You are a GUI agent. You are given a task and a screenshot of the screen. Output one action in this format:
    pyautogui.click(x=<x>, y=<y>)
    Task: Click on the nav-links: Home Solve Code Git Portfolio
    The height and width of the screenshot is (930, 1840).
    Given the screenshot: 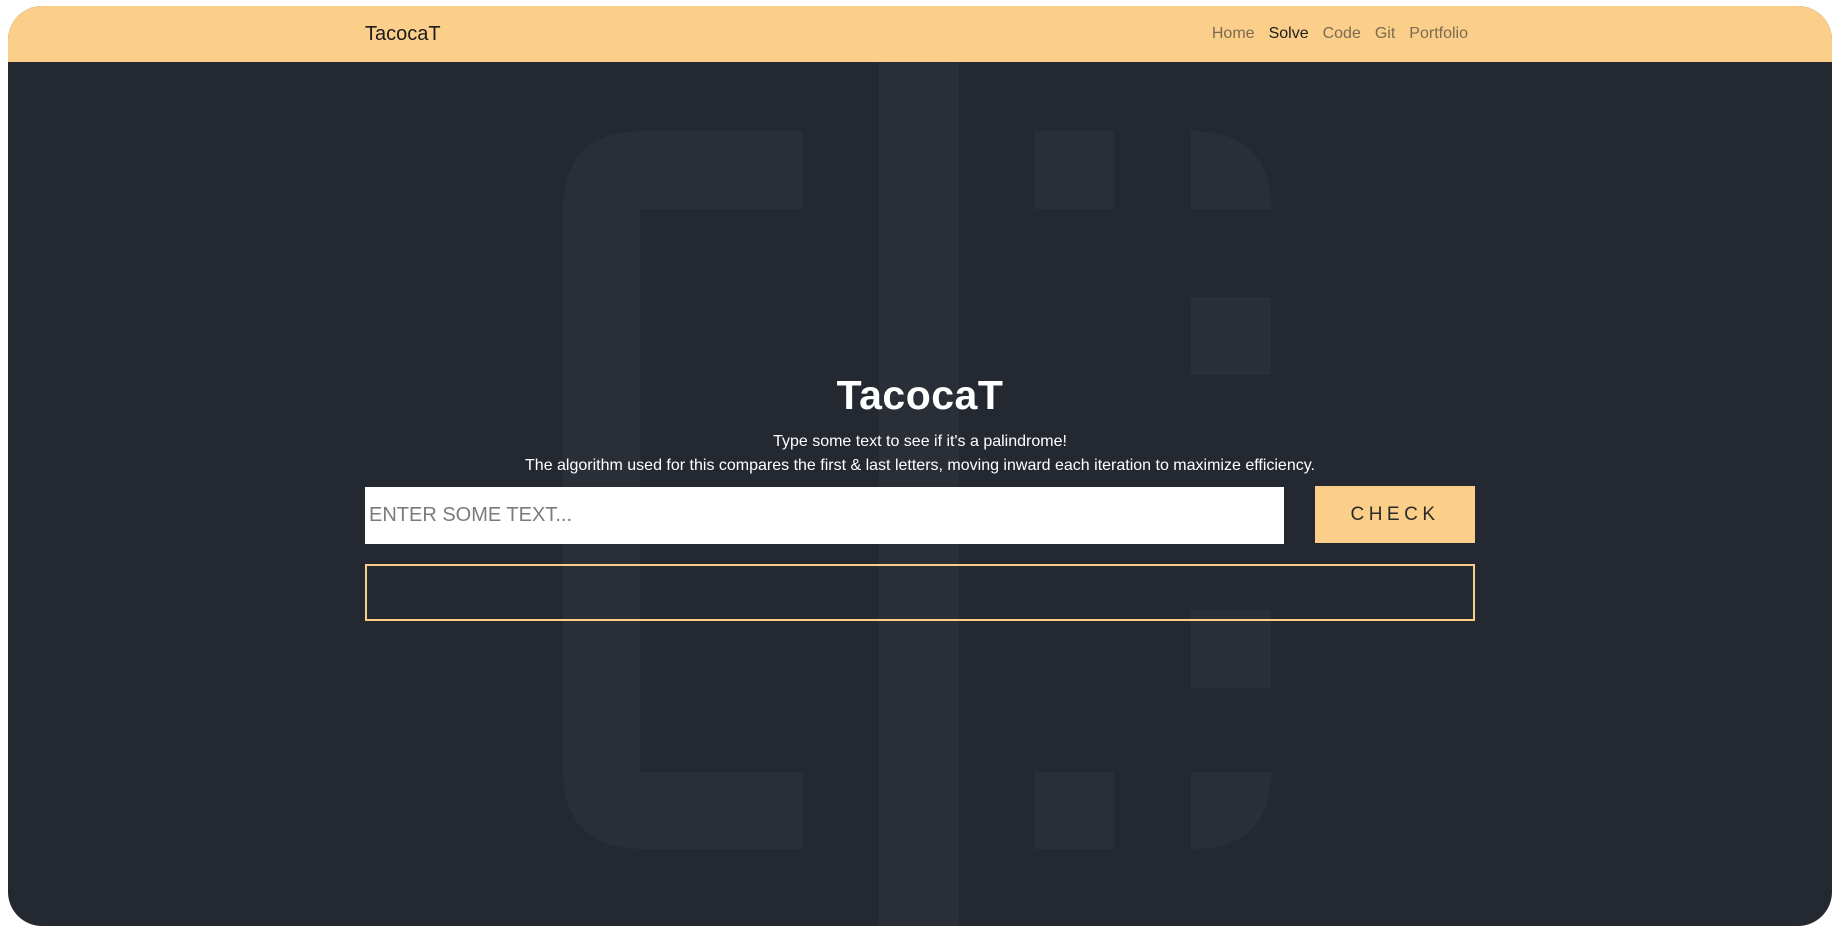 What is the action you would take?
    pyautogui.click(x=1340, y=34)
    